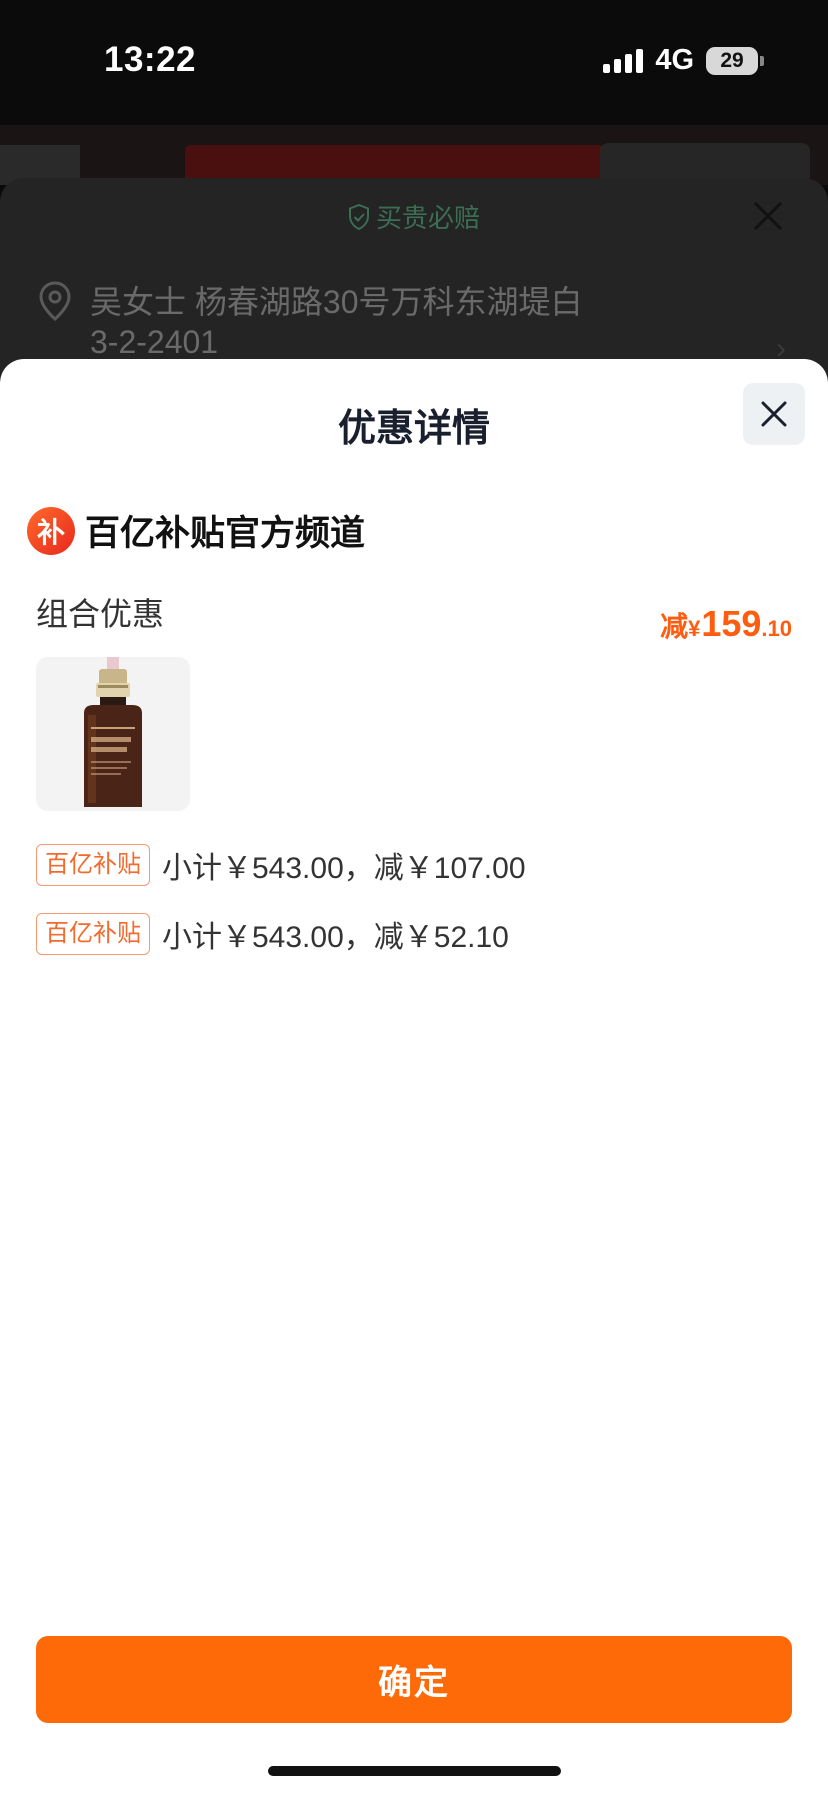  Describe the element at coordinates (150, 59) in the screenshot. I see `status-time: 13:22` at that location.